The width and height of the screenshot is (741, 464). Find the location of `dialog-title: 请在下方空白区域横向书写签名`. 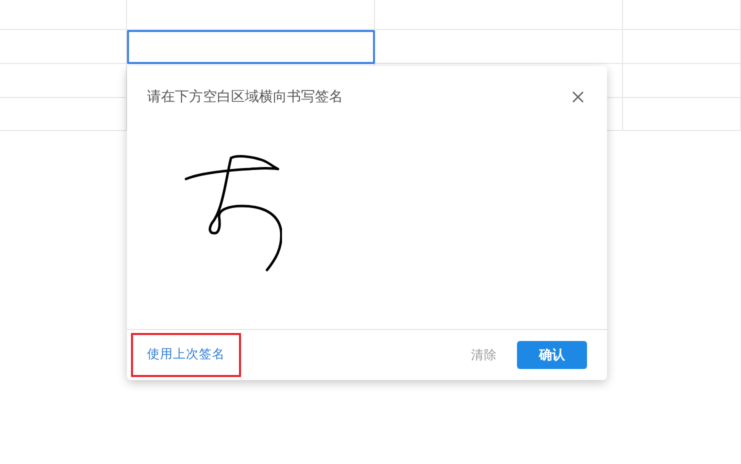

dialog-title: 请在下方空白区域横向书写签名 is located at coordinates (245, 97).